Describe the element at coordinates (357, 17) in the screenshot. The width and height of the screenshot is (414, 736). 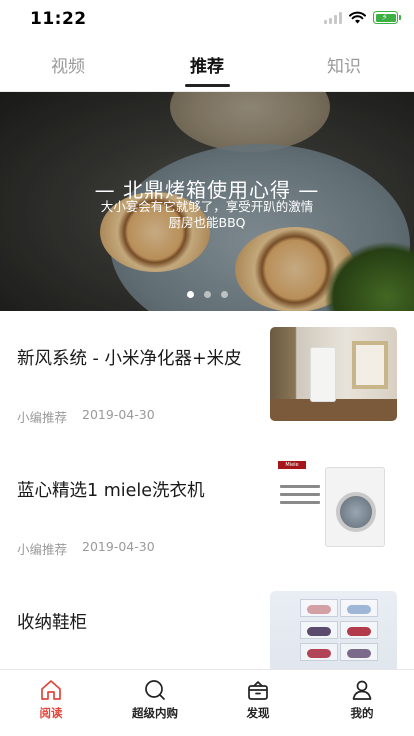
I see `wifi-icon` at that location.